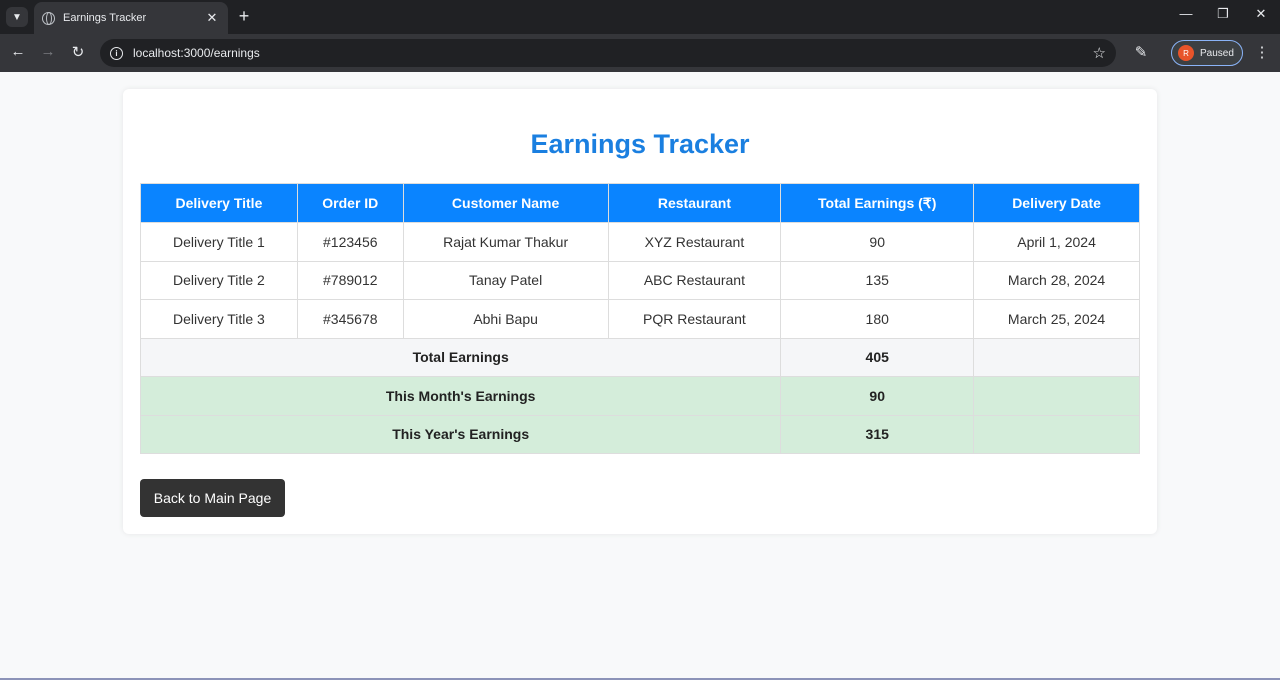 The height and width of the screenshot is (680, 1280). Describe the element at coordinates (877, 280) in the screenshot. I see `cell-total-earnings: 135` at that location.